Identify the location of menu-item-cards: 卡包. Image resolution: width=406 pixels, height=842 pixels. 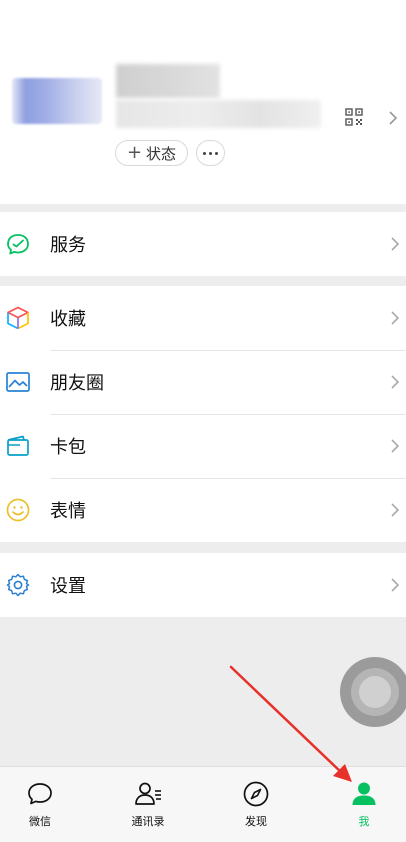
(203, 446).